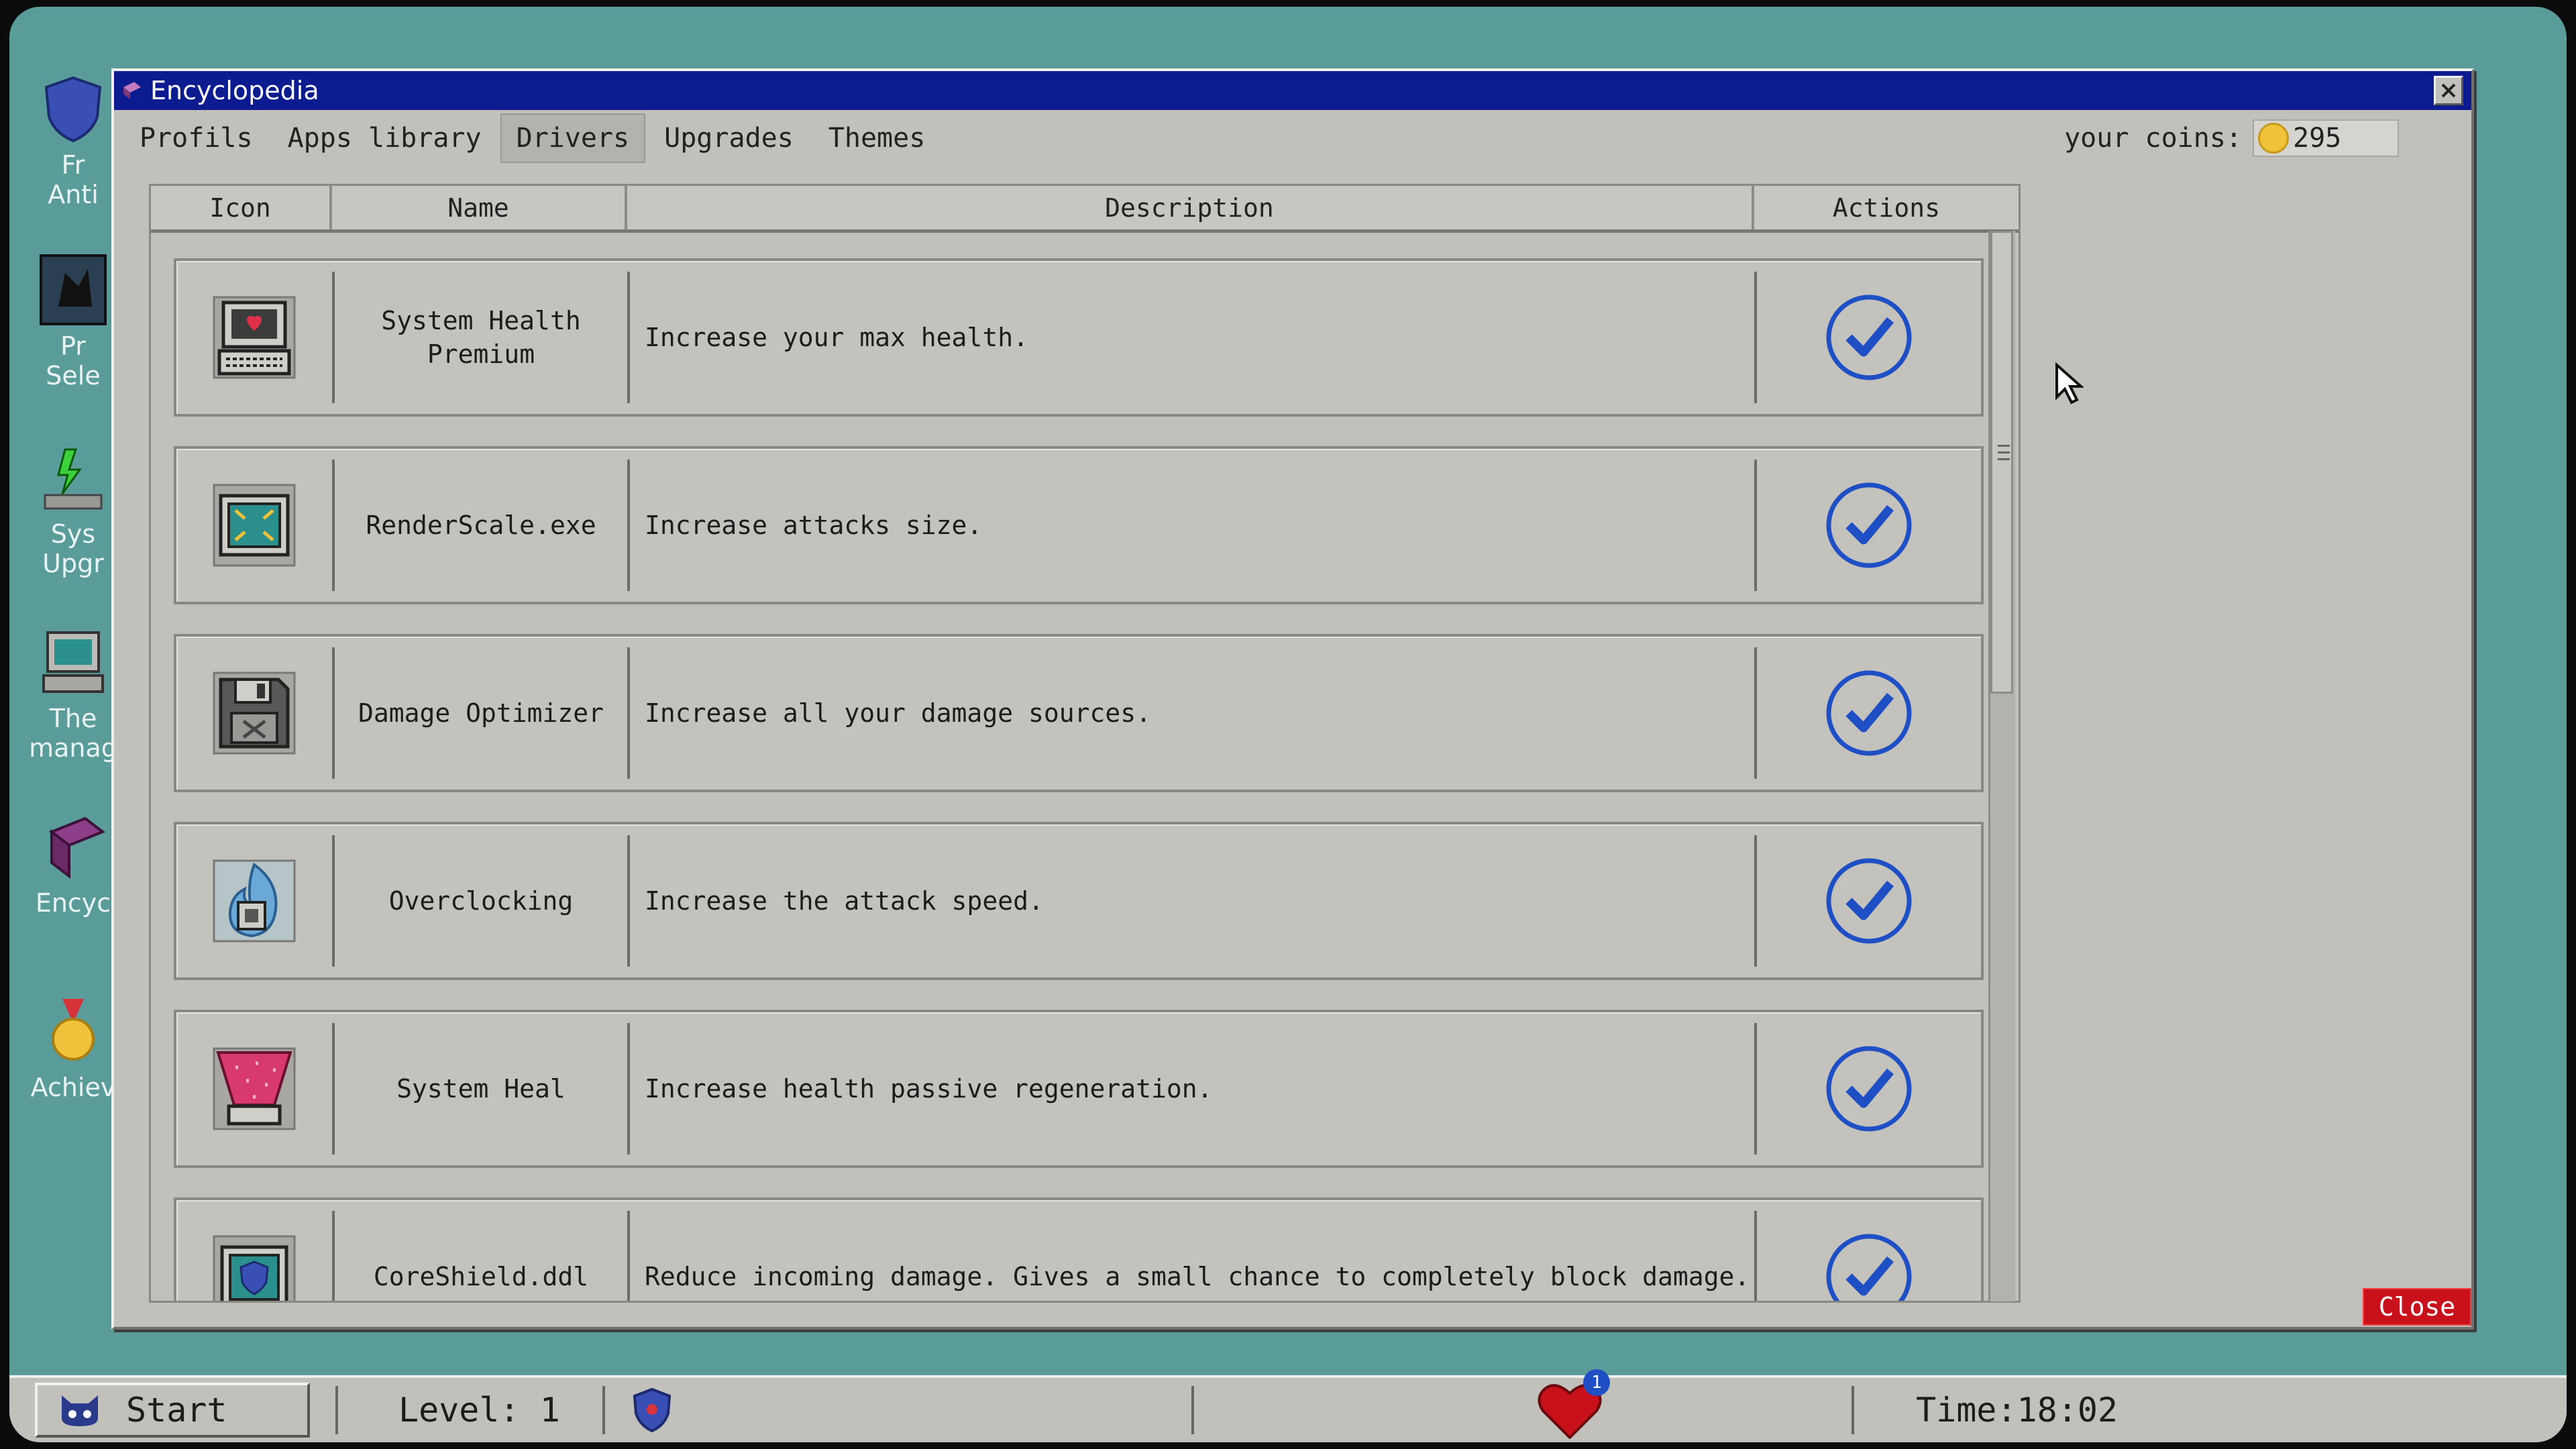 The height and width of the screenshot is (1449, 2576). What do you see at coordinates (2017, 1410) in the screenshot?
I see `game-clock: Time:18:02` at bounding box center [2017, 1410].